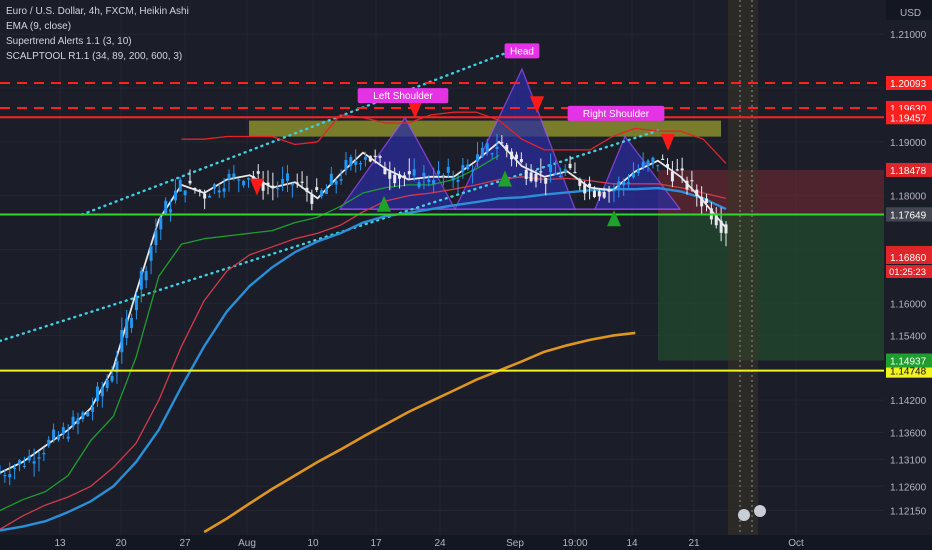 This screenshot has height=550, width=932. Describe the element at coordinates (796, 543) in the screenshot. I see `x-tick-label: Oct` at that location.